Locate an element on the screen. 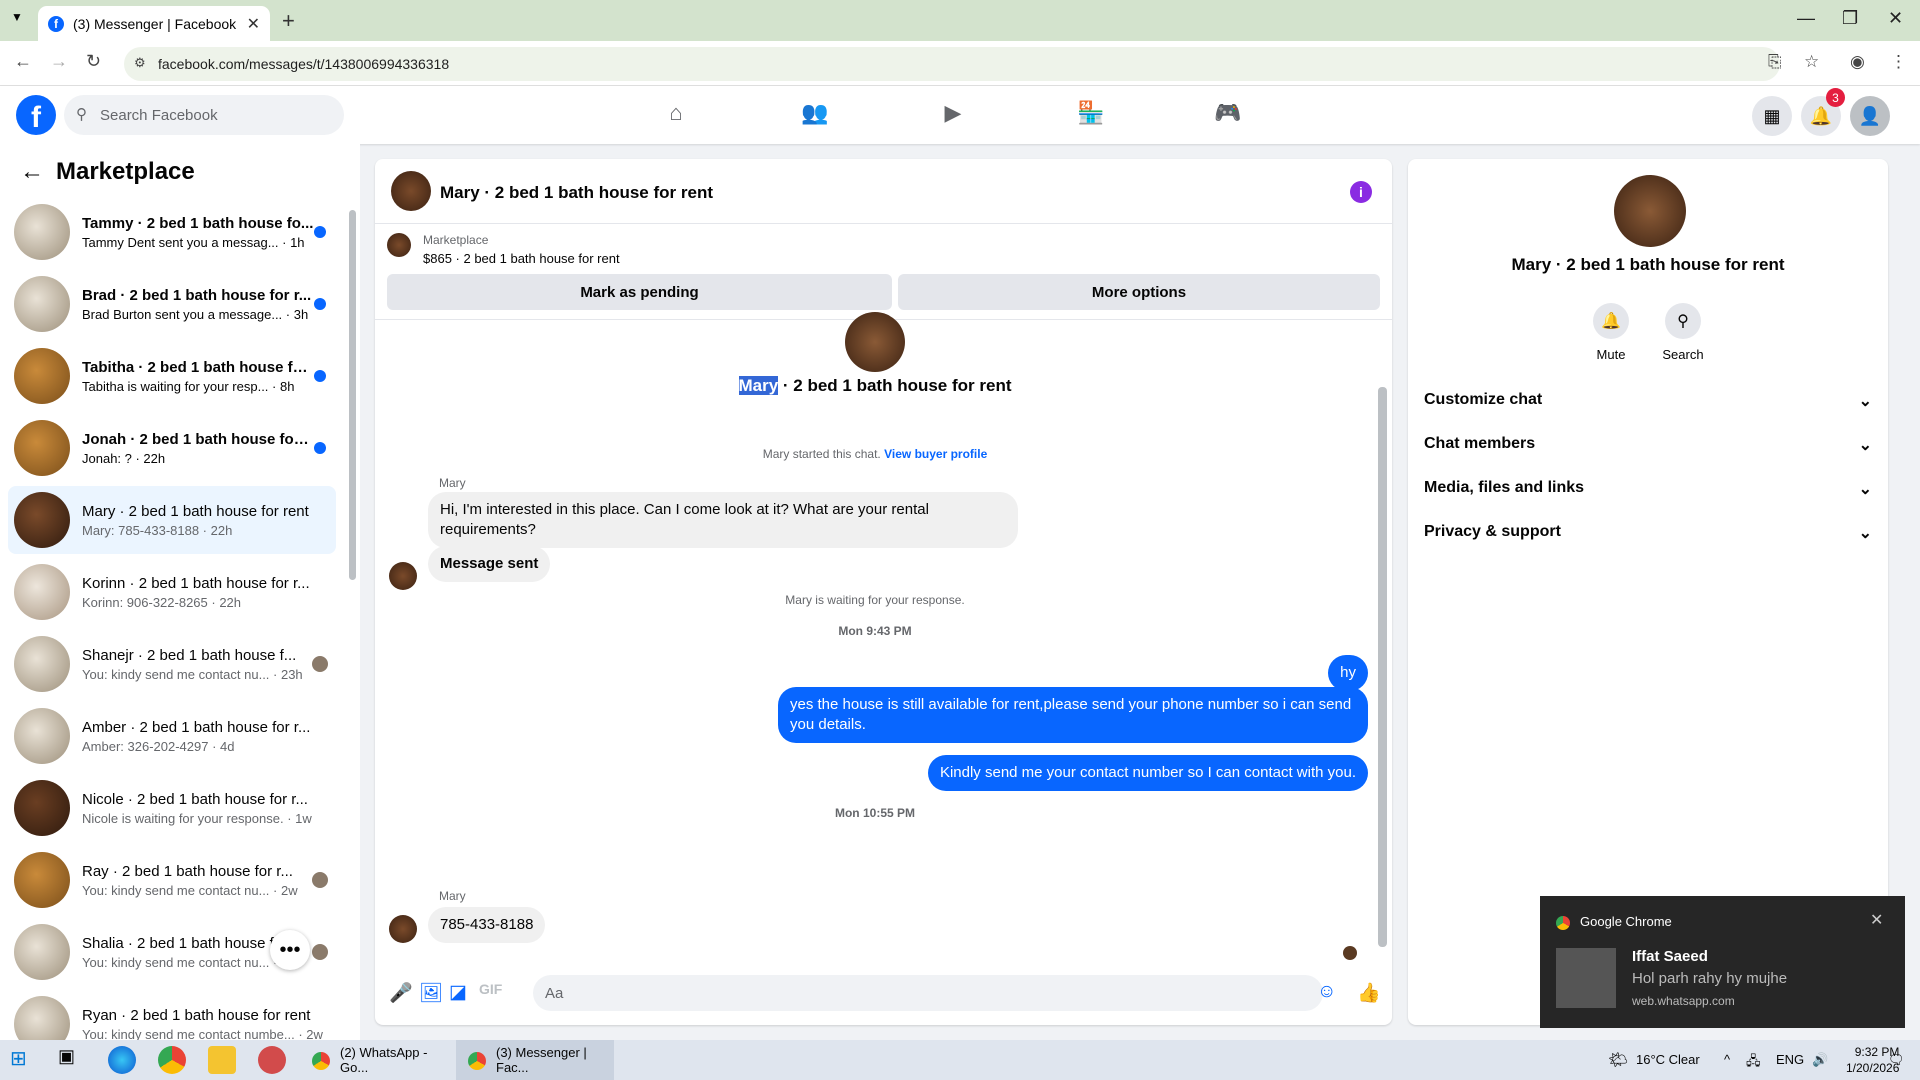 This screenshot has width=1920, height=1080. file-explorer-icon is located at coordinates (222, 1060).